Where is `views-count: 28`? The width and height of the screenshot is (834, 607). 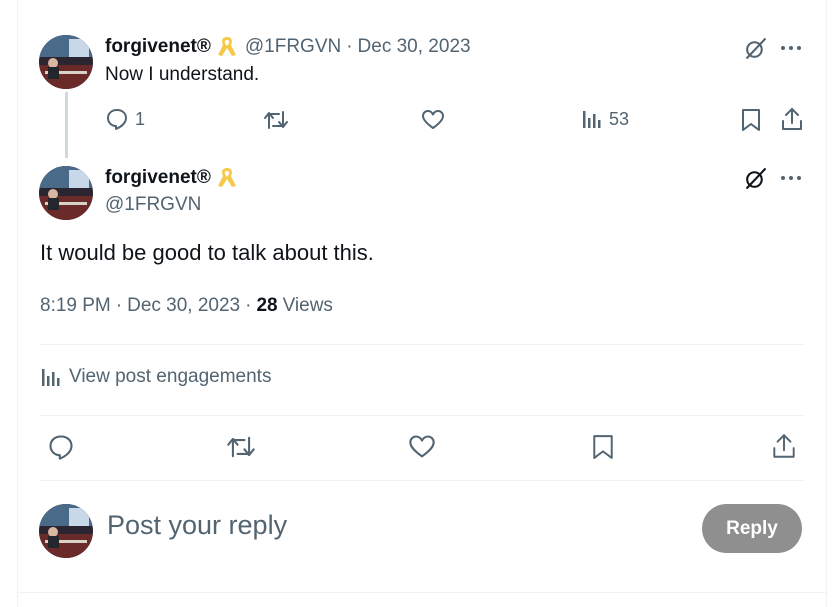 views-count: 28 is located at coordinates (267, 305).